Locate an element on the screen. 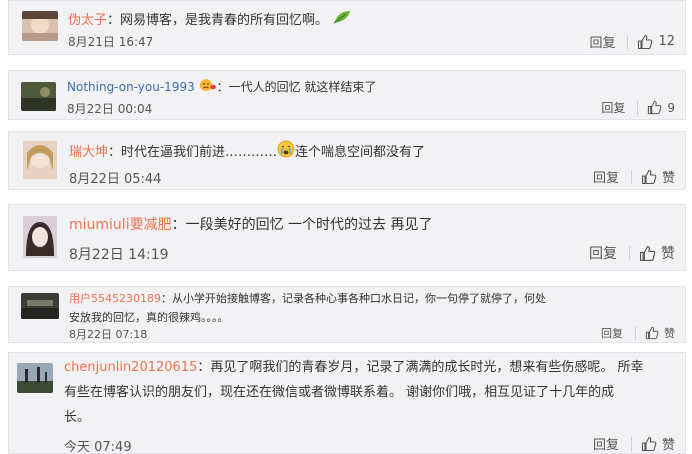 The width and height of the screenshot is (692, 454). comment-line: miumiuli要减肥：一段美好的回忆 一个时代的过去 再见了 is located at coordinates (251, 225).